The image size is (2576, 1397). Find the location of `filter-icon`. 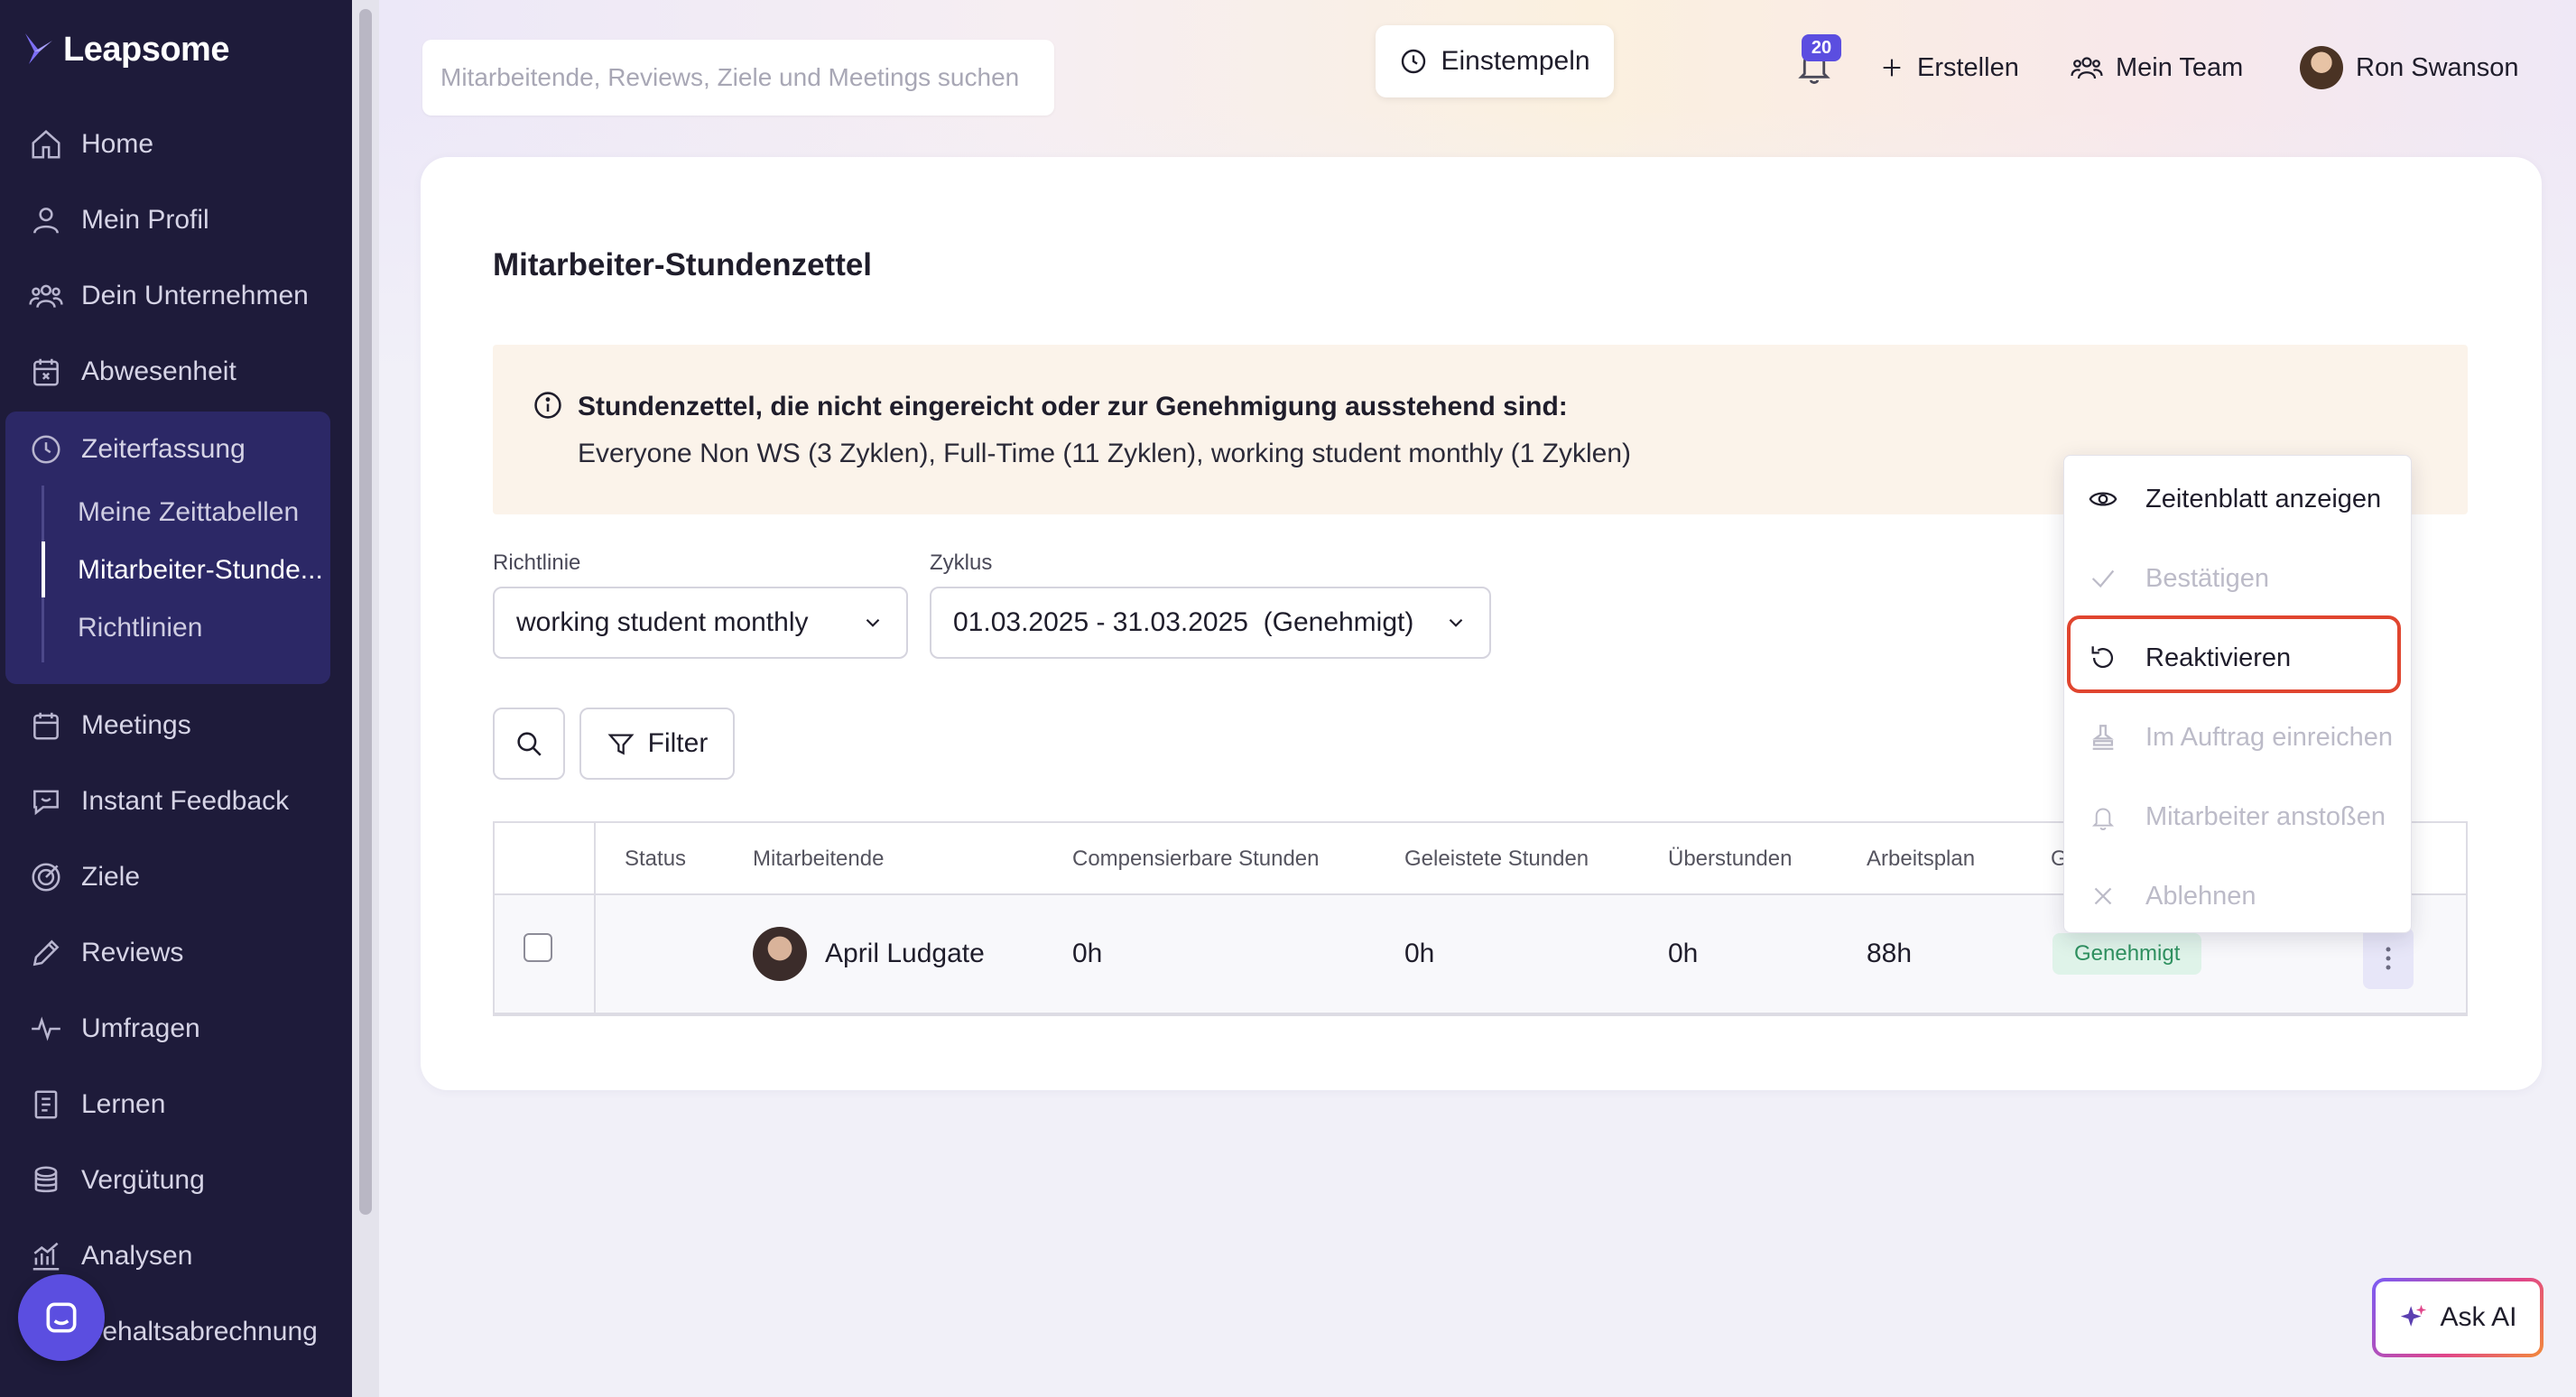

filter-icon is located at coordinates (621, 744).